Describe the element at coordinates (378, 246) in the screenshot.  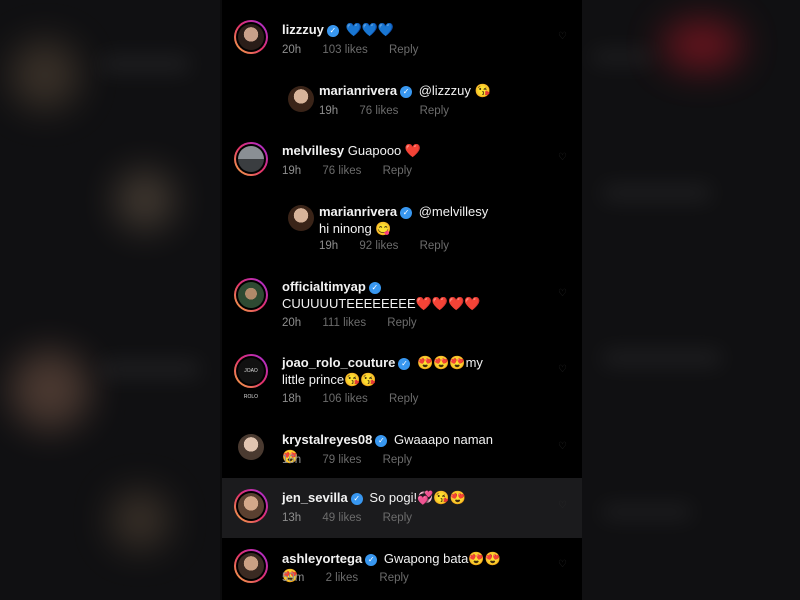
I see `likes-count: 92 likes` at that location.